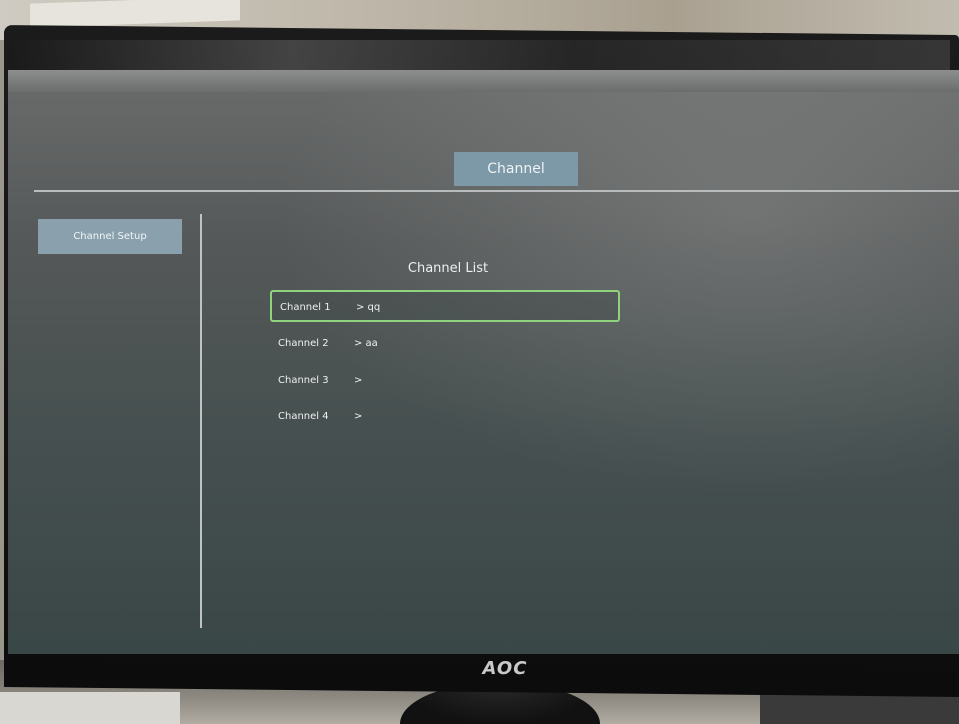  What do you see at coordinates (368, 307) in the screenshot?
I see `channel-value: > qq` at bounding box center [368, 307].